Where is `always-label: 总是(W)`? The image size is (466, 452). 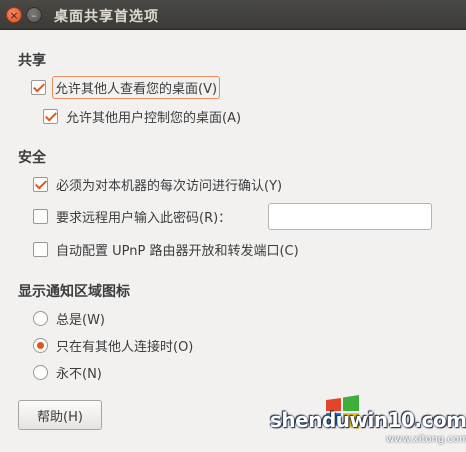 always-label: 总是(W) is located at coordinates (80, 318).